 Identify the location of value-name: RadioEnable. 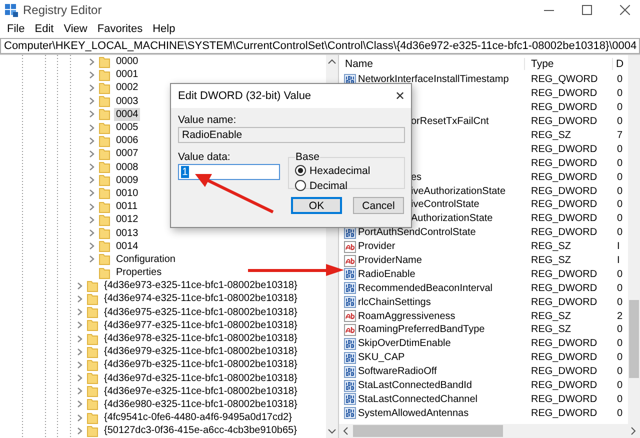
(387, 274).